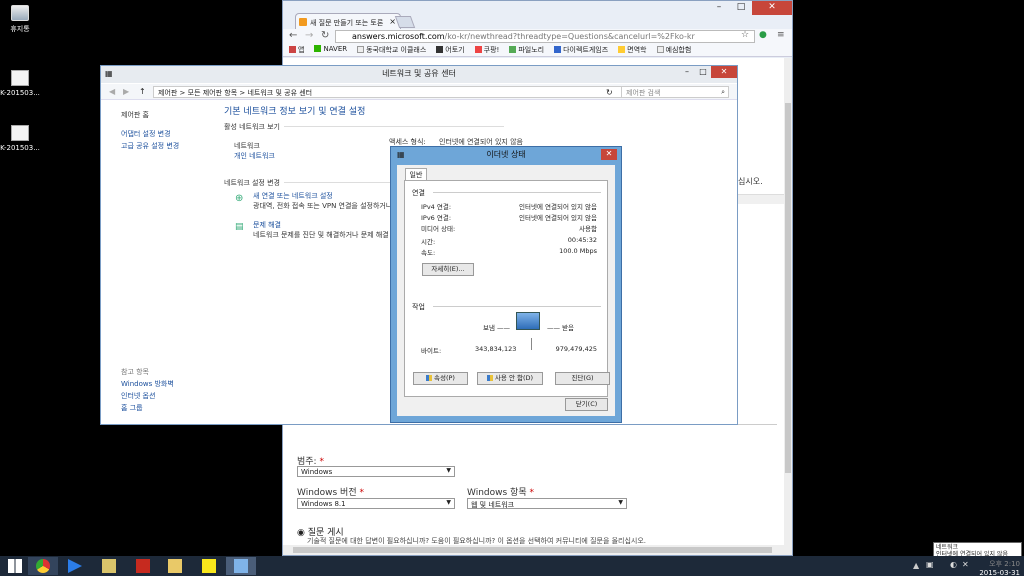  Describe the element at coordinates (999, 567) in the screenshot. I see `clock: 오후 2:10 2015-03-31` at that location.